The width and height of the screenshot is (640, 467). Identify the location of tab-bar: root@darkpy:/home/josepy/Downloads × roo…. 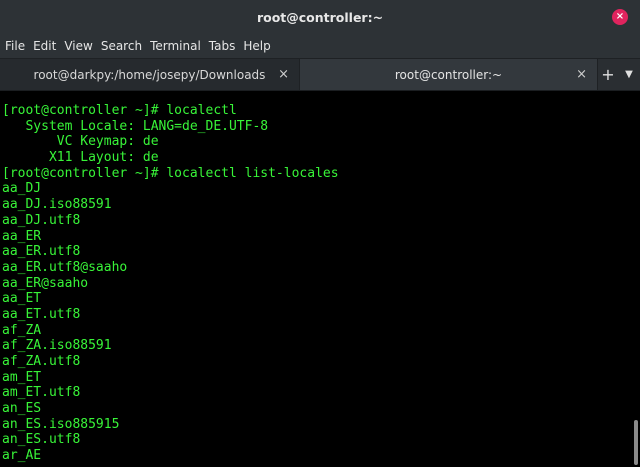
(320, 74).